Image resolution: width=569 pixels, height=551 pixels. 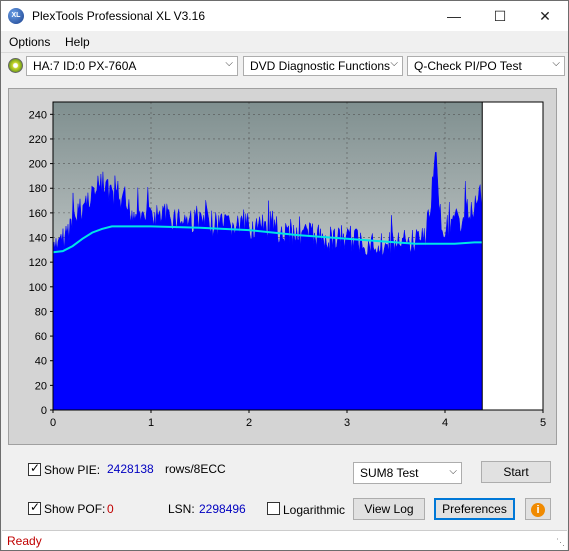 I want to click on y-tick-label: 140, so click(x=38, y=239).